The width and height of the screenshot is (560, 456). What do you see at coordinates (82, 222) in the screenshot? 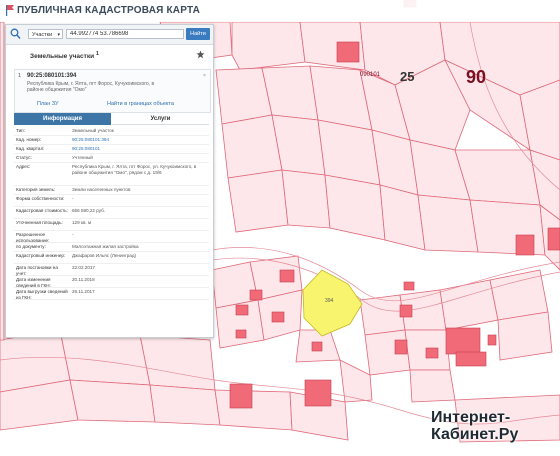
I see `details-value: 129 кв. м` at bounding box center [82, 222].